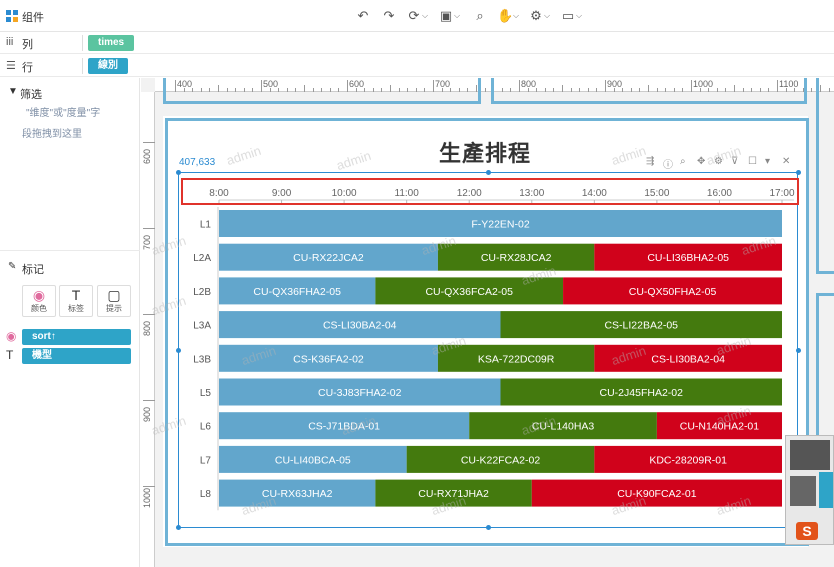 Image resolution: width=834 pixels, height=567 pixels. I want to click on filter-icon: ⊽, so click(734, 161).